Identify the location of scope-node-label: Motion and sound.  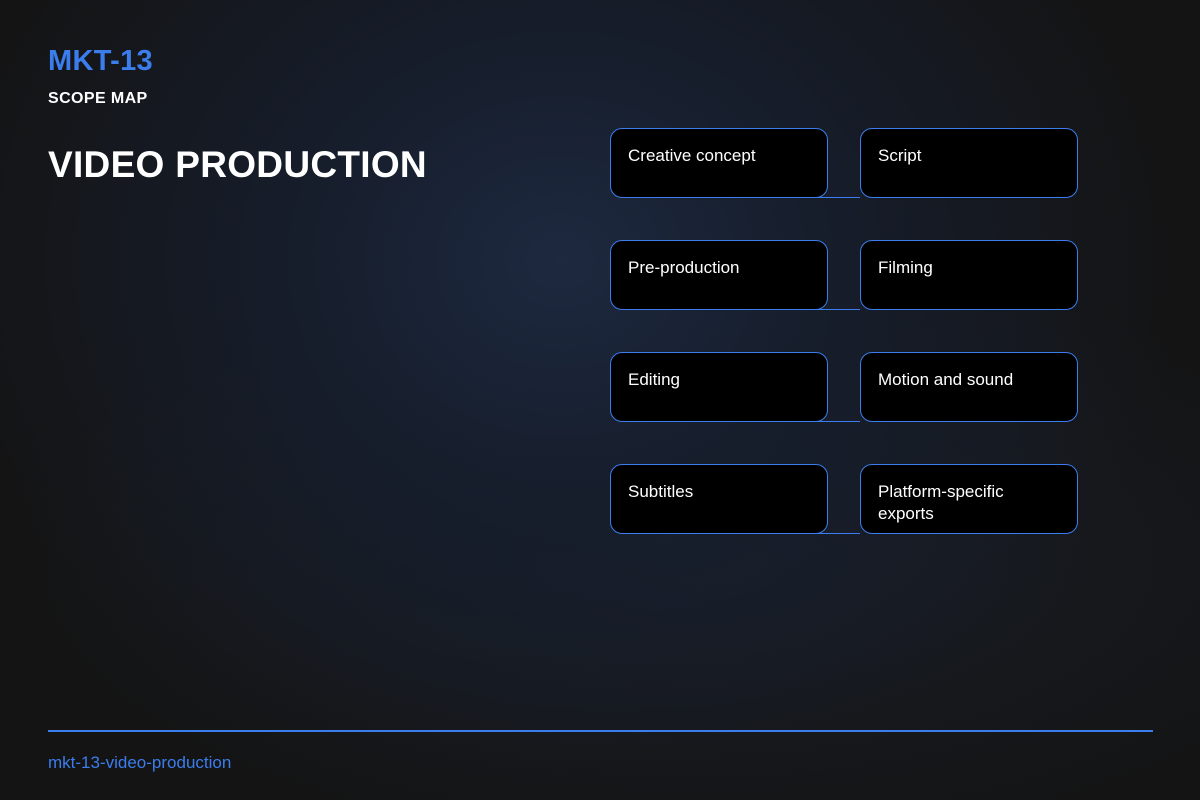
(946, 379).